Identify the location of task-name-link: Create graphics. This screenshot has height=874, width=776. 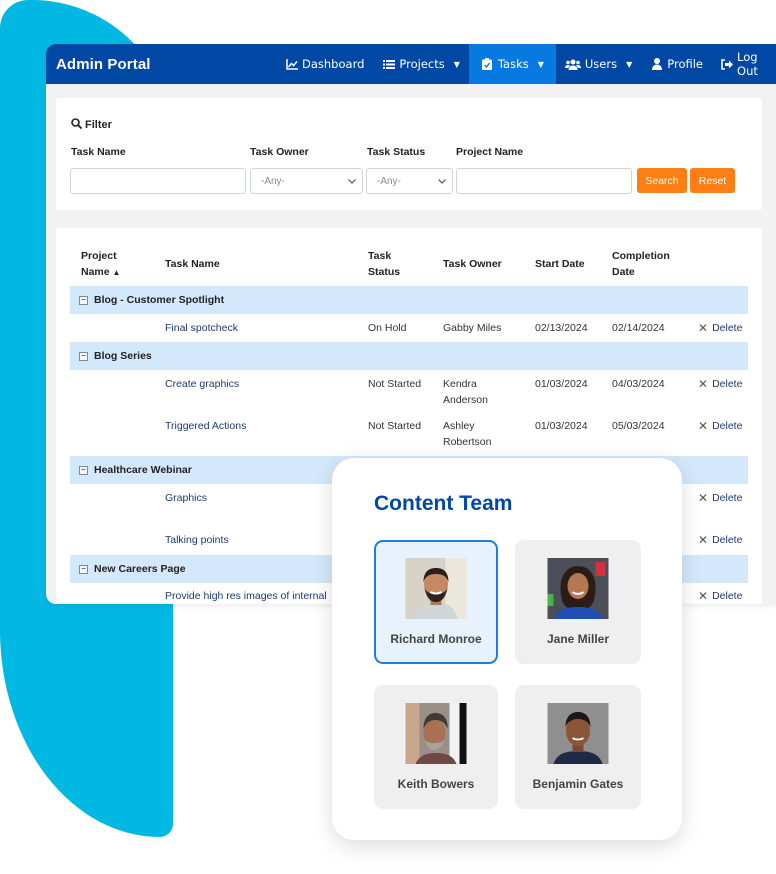
(202, 385).